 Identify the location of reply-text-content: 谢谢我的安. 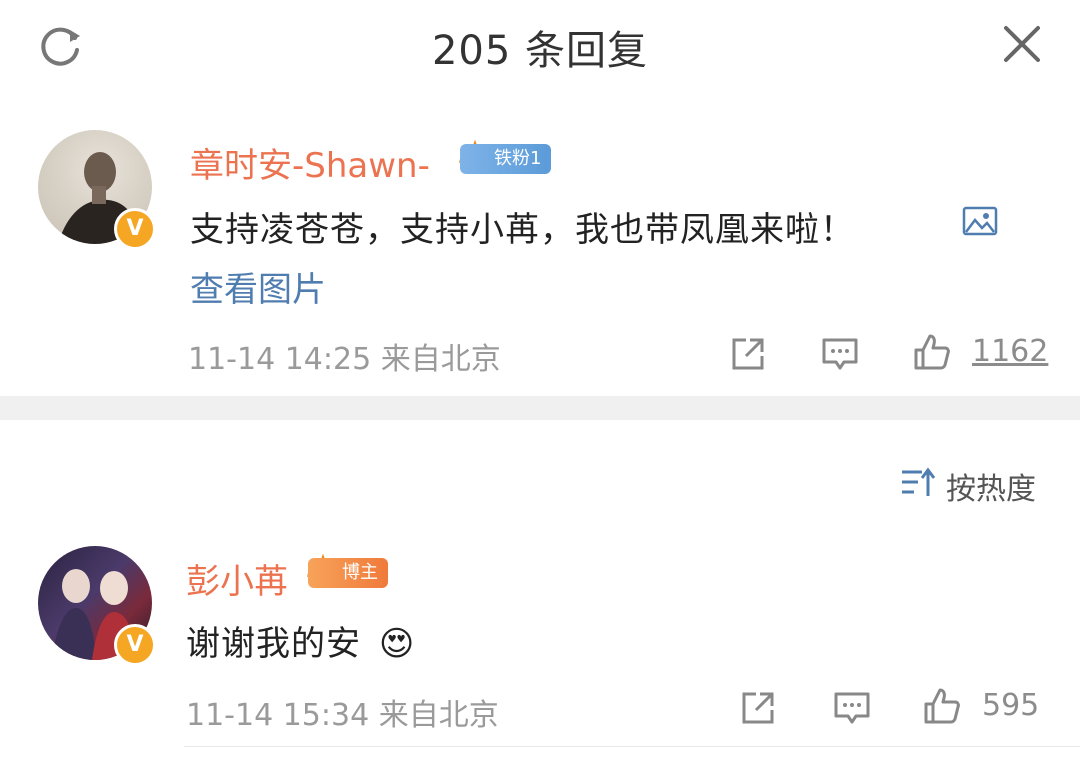
(273, 644).